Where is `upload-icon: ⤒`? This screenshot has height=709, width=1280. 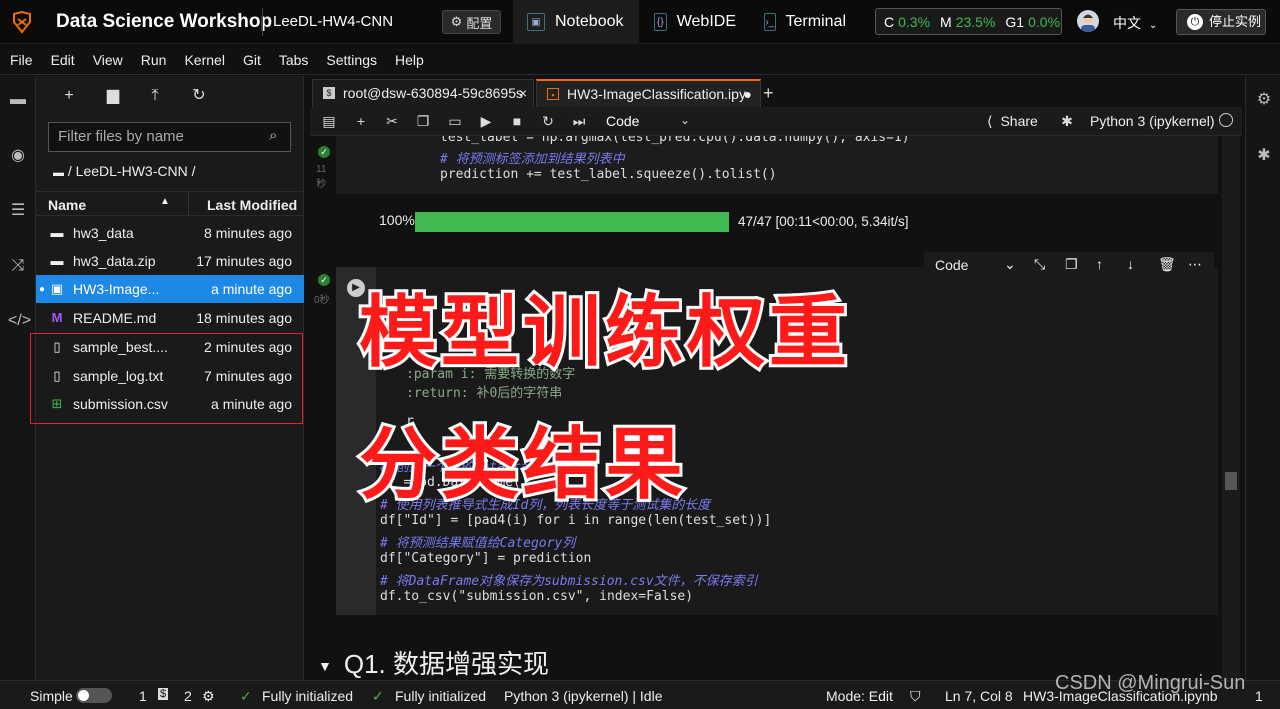 upload-icon: ⤒ is located at coordinates (155, 96).